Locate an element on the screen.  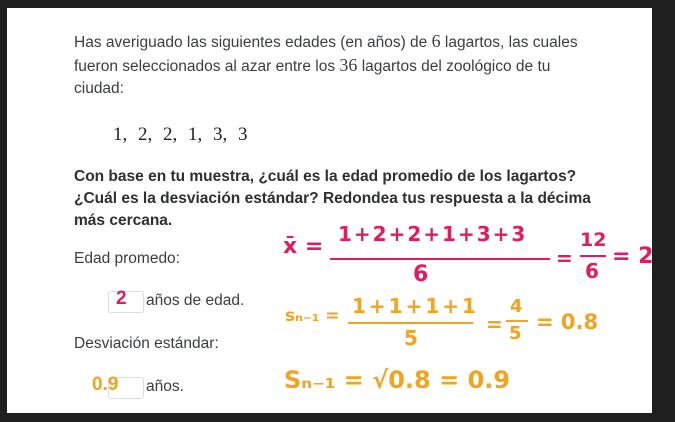
mean-symbol: x̄ = is located at coordinates (303, 246).